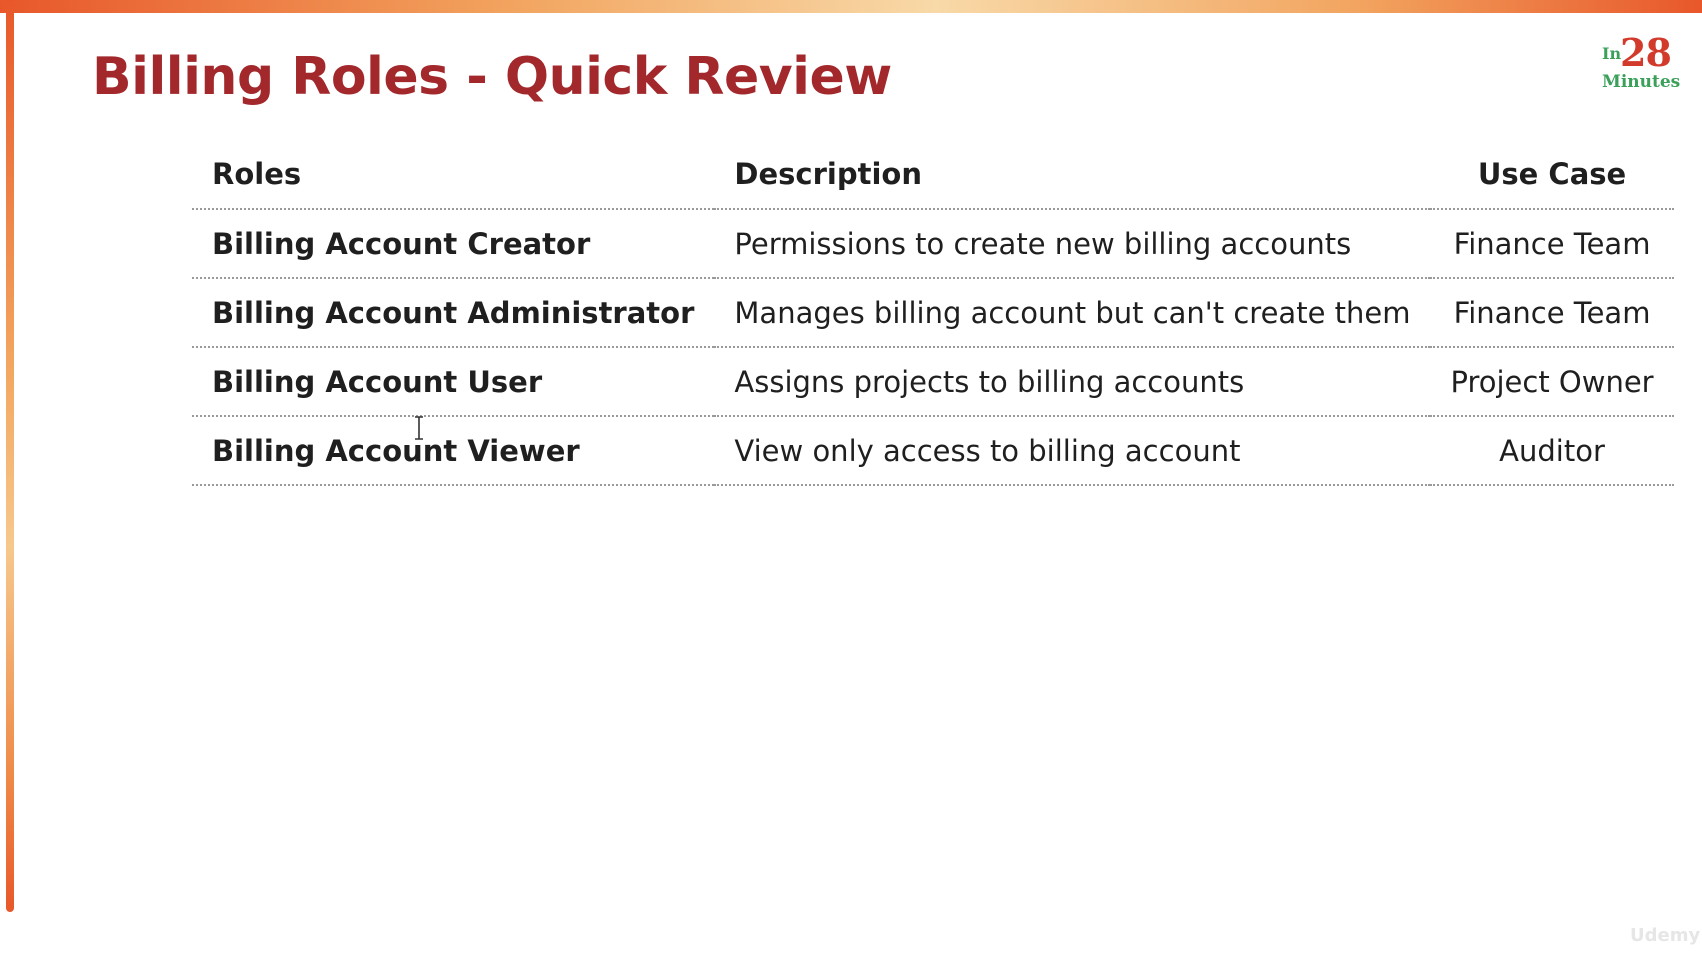  I want to click on bottom-strip, so click(851, 933).